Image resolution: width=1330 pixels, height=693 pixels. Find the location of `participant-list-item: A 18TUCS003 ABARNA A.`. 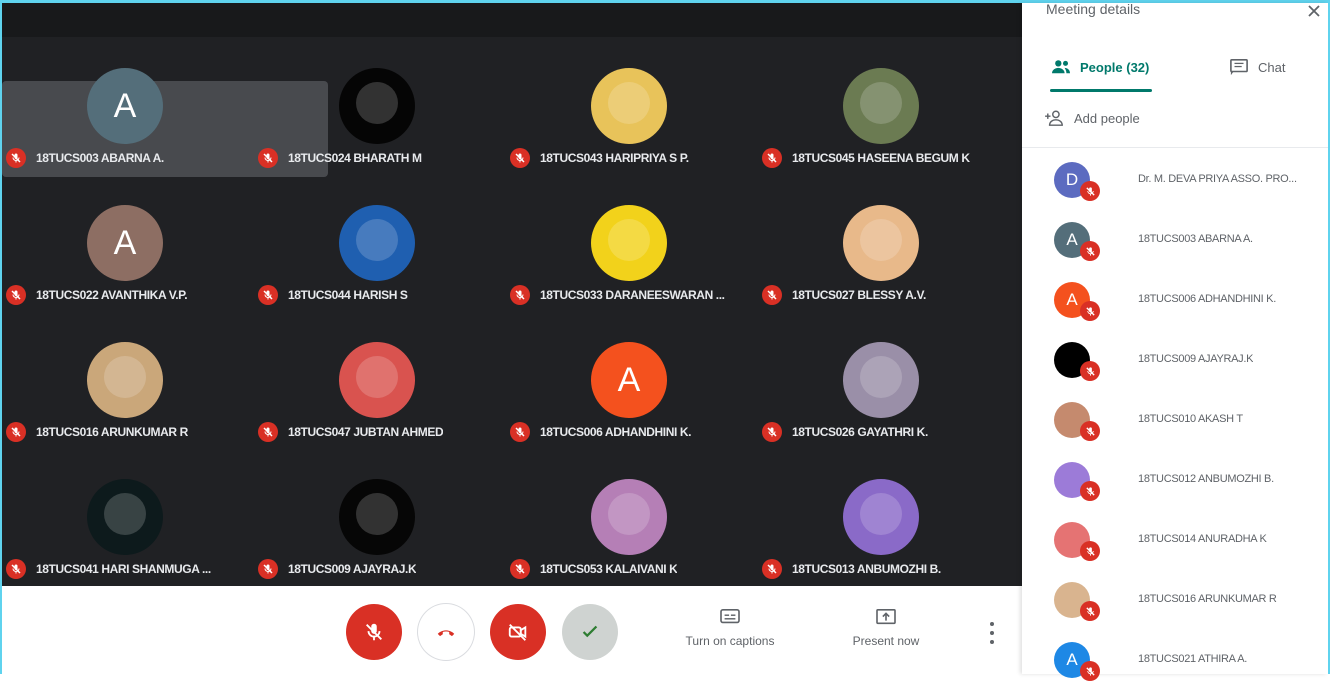

participant-list-item: A 18TUCS003 ABARNA A. is located at coordinates (1175, 243).